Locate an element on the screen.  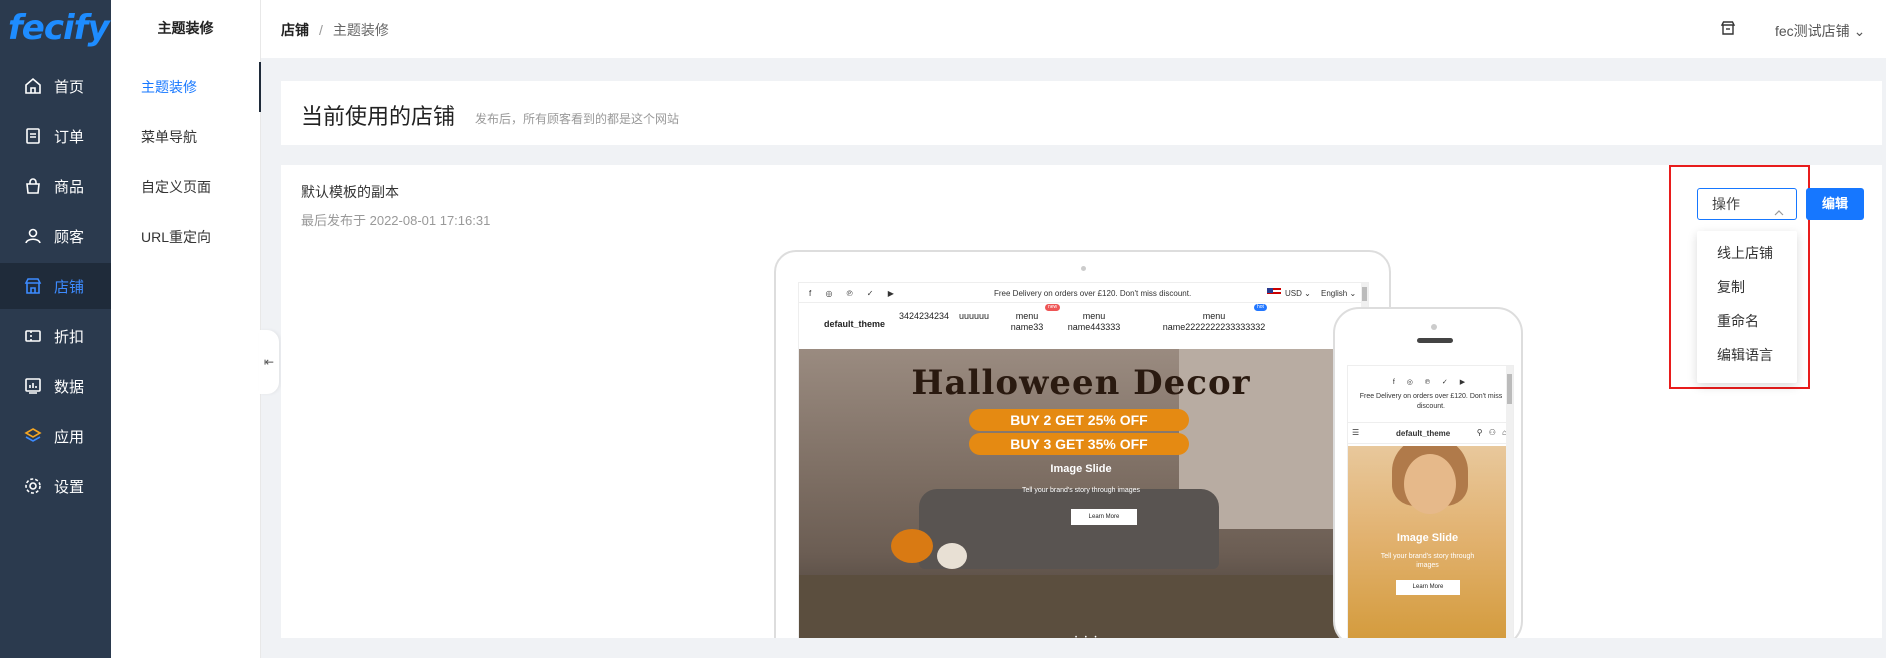
sidebar-item-label: 顾客 is located at coordinates (69, 237).